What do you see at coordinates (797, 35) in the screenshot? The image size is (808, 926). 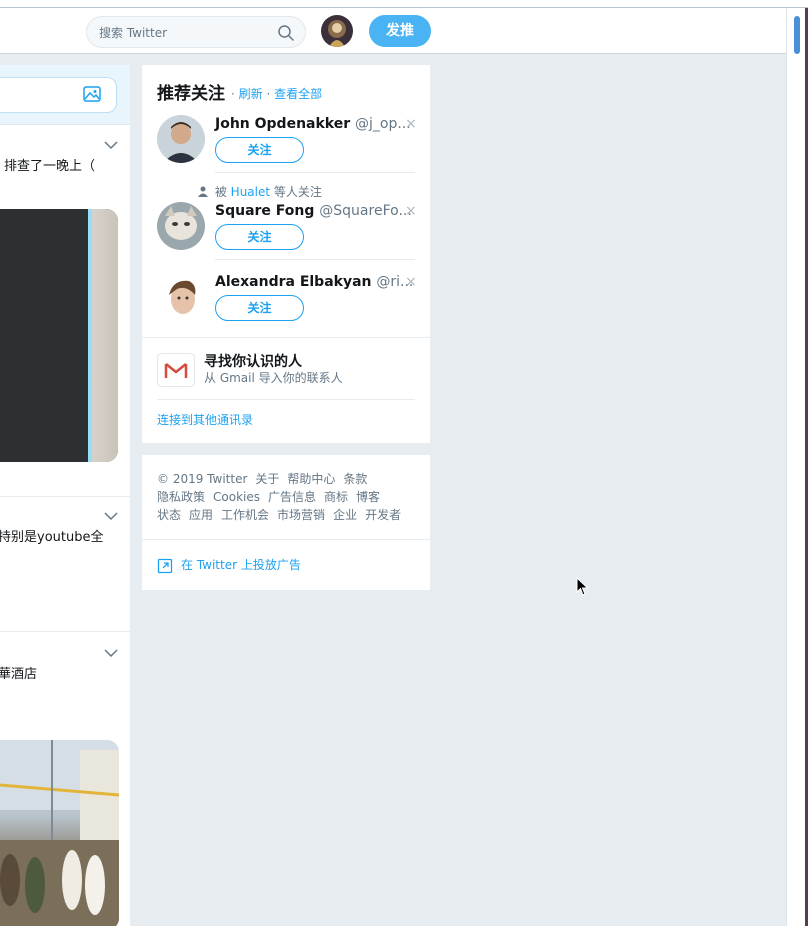 I see `scrollbar-thumb` at bounding box center [797, 35].